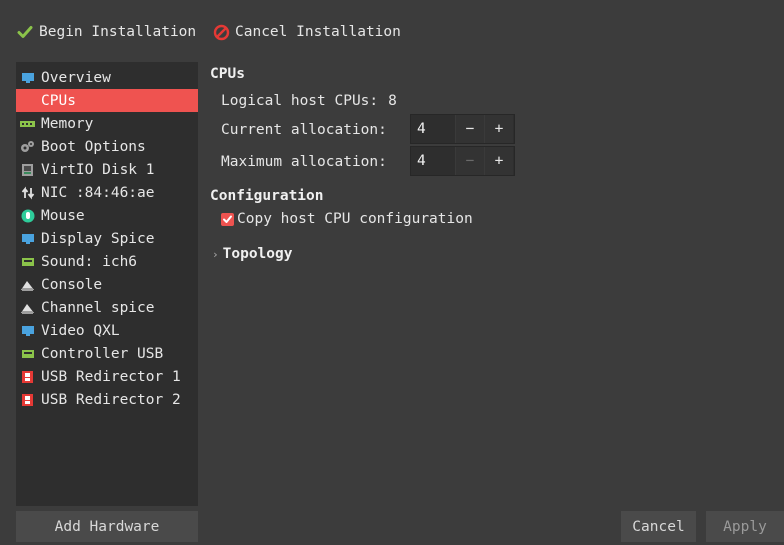  I want to click on sidebar-item-sound-ich6: Sound: ich6, so click(107, 261).